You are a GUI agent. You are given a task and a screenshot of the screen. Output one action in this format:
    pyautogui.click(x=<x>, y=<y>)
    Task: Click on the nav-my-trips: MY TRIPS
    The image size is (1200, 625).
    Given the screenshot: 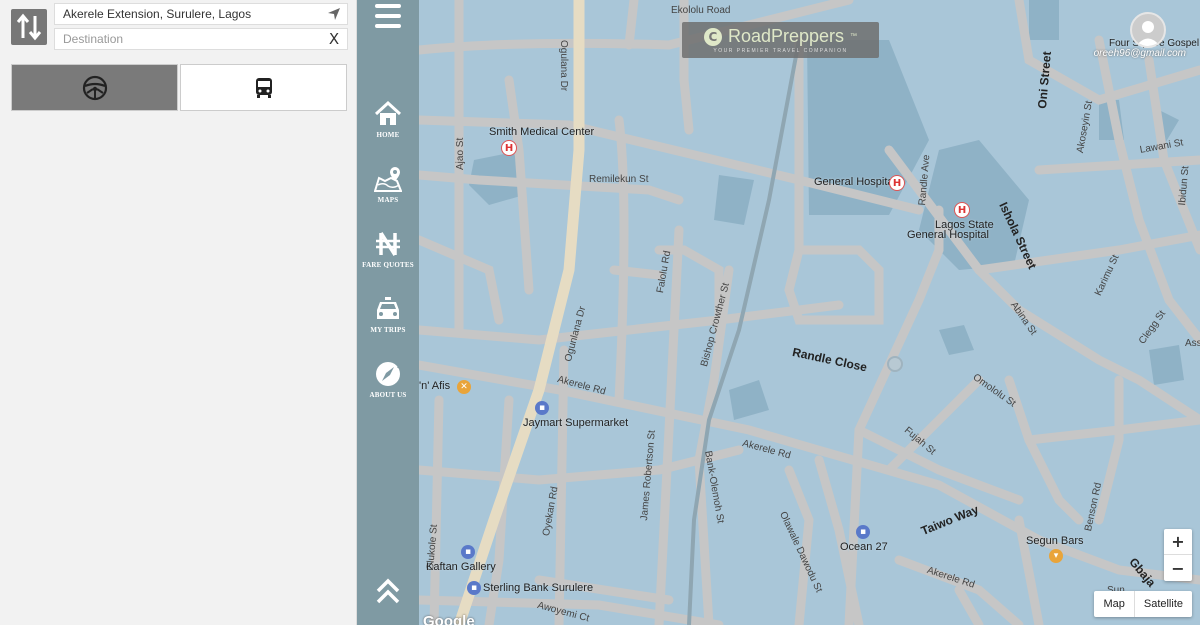 What is the action you would take?
    pyautogui.click(x=388, y=324)
    